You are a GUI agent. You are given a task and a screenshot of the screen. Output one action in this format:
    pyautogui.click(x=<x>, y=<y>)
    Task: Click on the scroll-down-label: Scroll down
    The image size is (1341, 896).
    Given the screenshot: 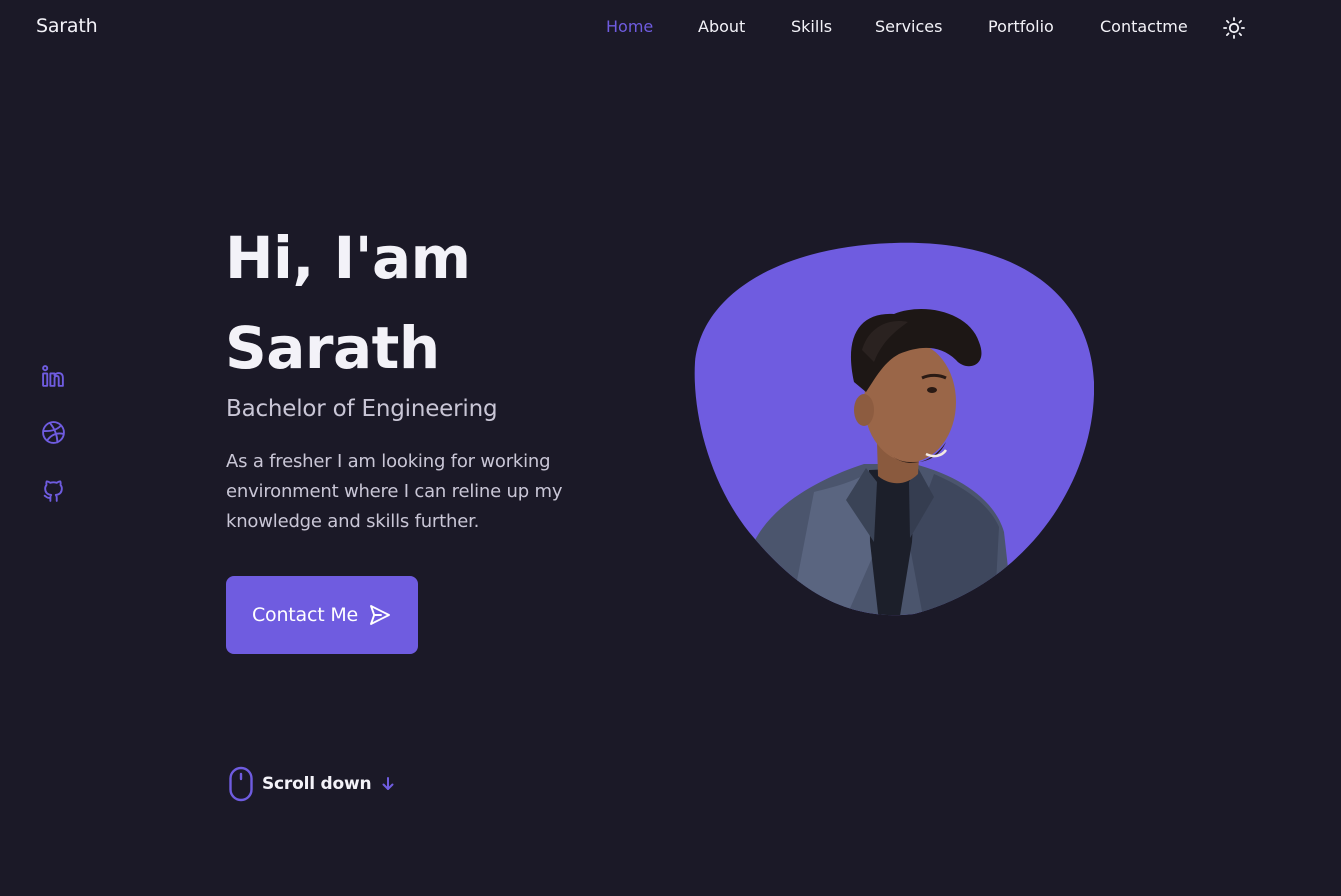 What is the action you would take?
    pyautogui.click(x=317, y=784)
    